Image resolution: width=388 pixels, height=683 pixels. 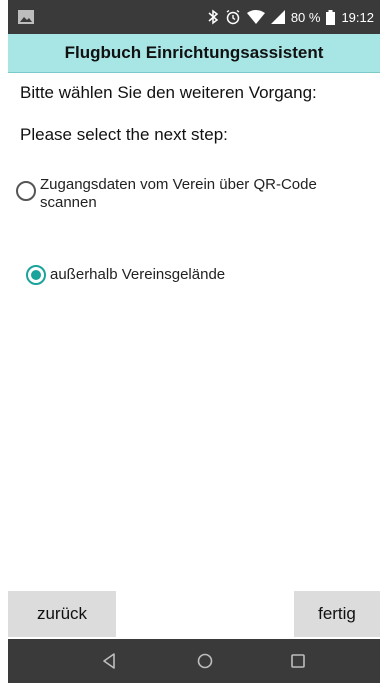 I want to click on left-bezel, so click(x=4, y=341).